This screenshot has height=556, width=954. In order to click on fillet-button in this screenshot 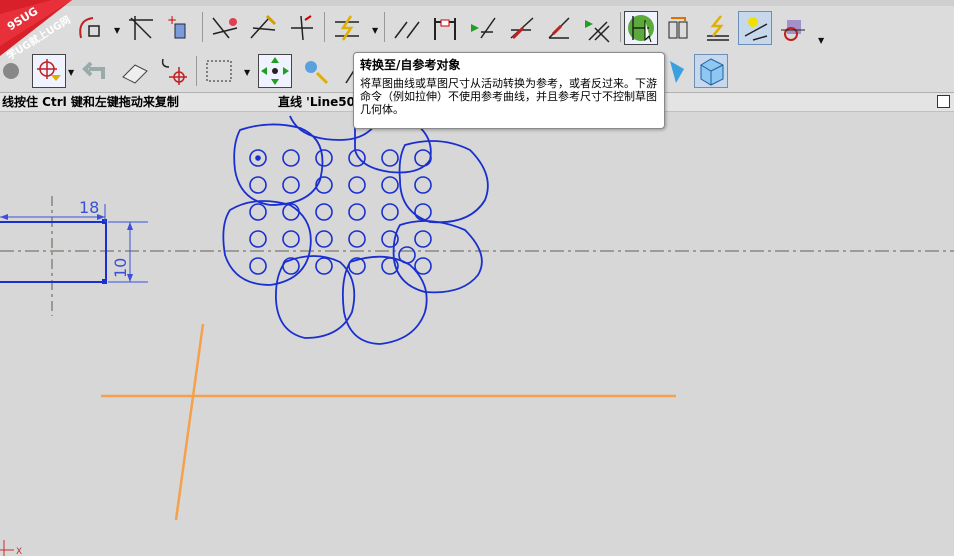, I will do `click(483, 28)`.